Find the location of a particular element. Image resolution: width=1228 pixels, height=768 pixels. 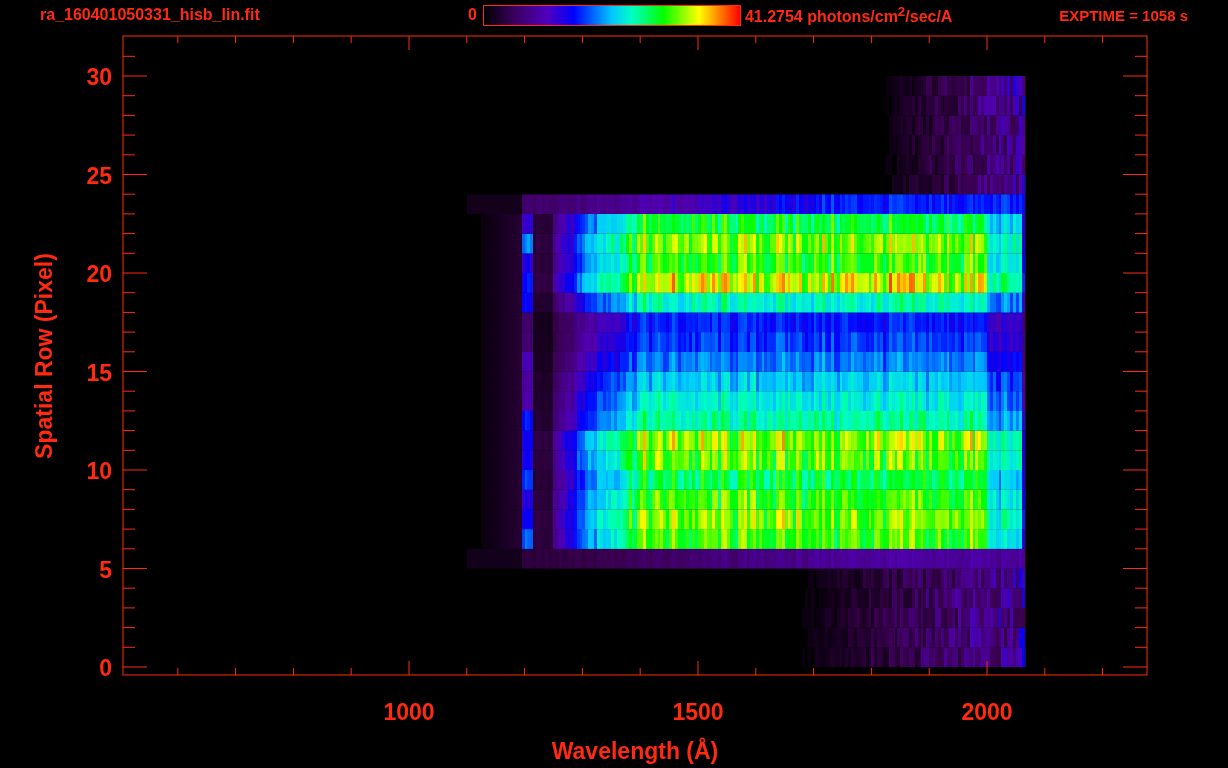

x-axis-label: Wavelength (Å) is located at coordinates (635, 751).